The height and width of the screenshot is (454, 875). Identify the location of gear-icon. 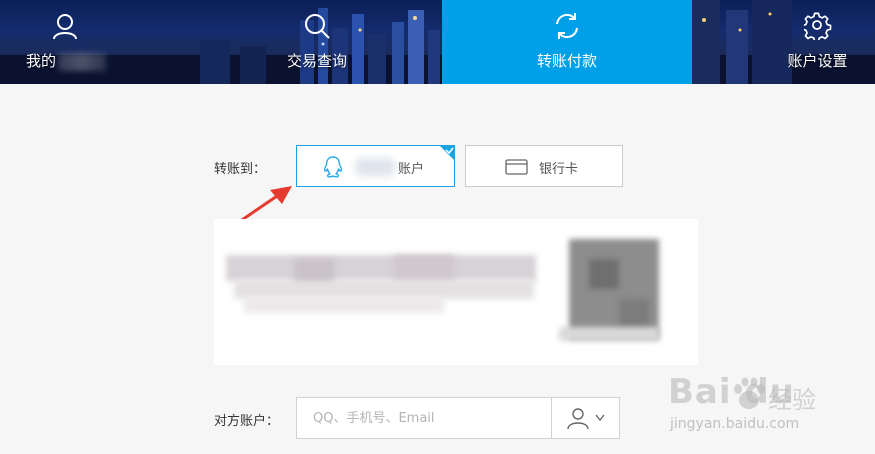
(817, 26).